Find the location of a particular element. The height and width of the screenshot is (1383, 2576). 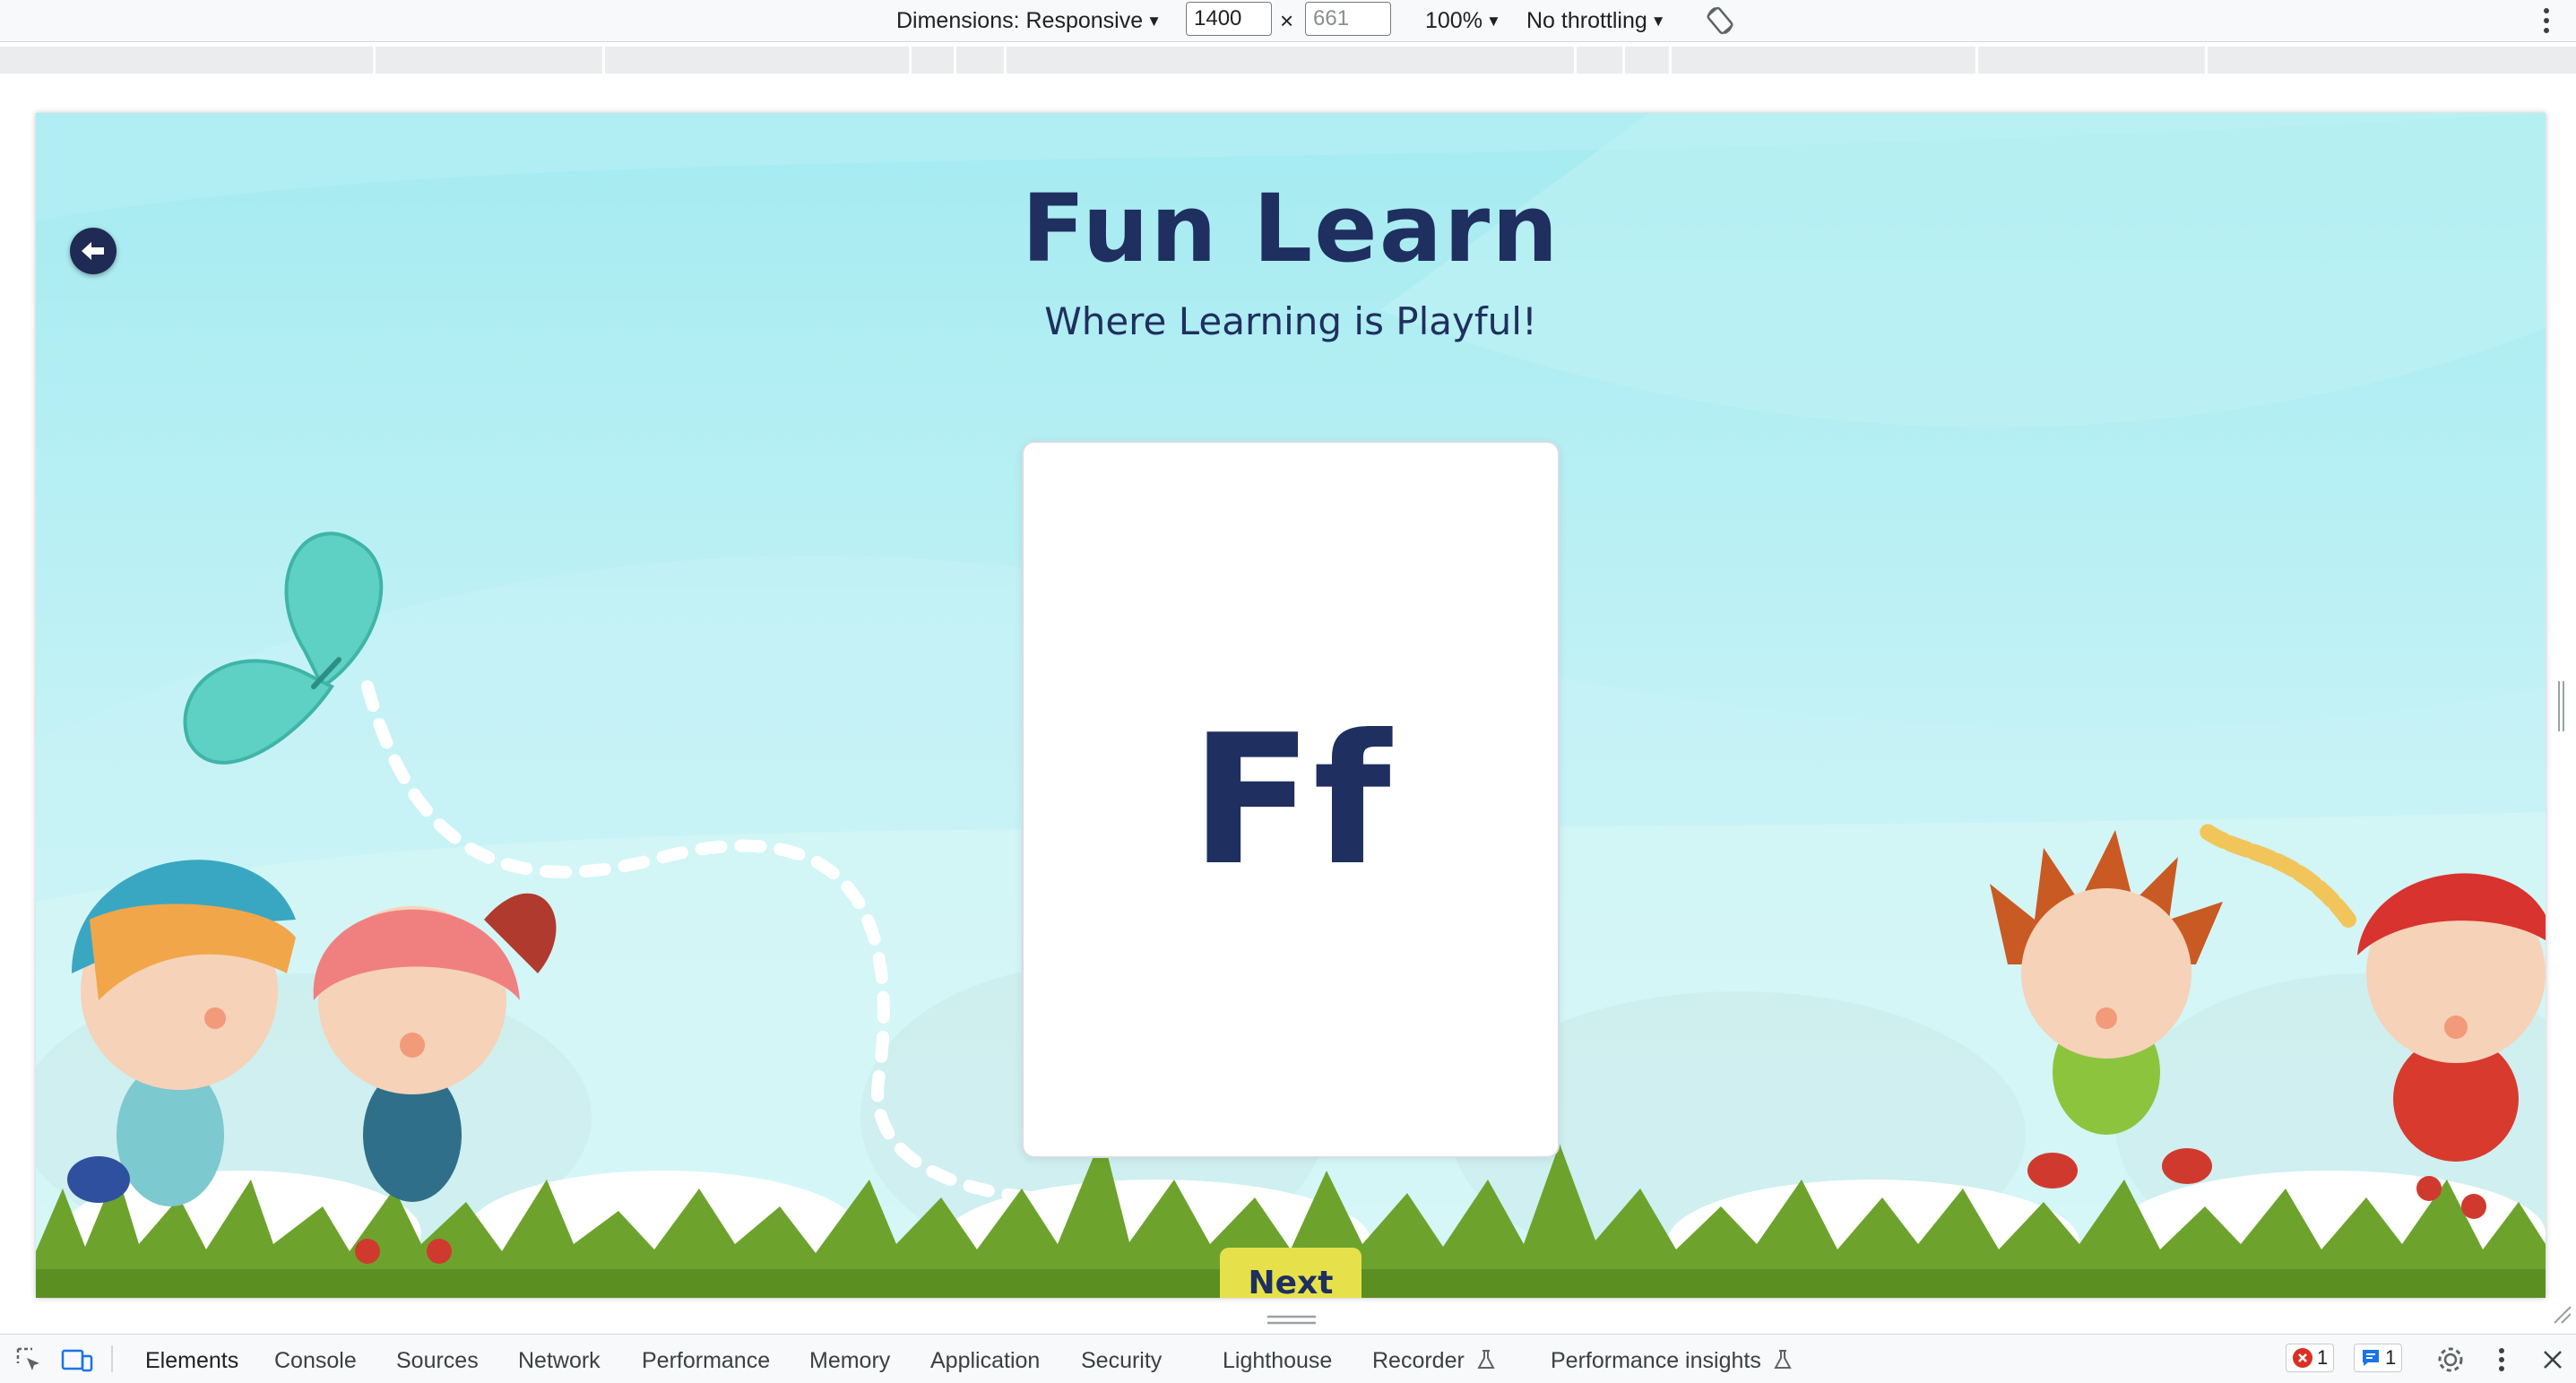

message-count-badge: 1 is located at coordinates (2378, 1358).